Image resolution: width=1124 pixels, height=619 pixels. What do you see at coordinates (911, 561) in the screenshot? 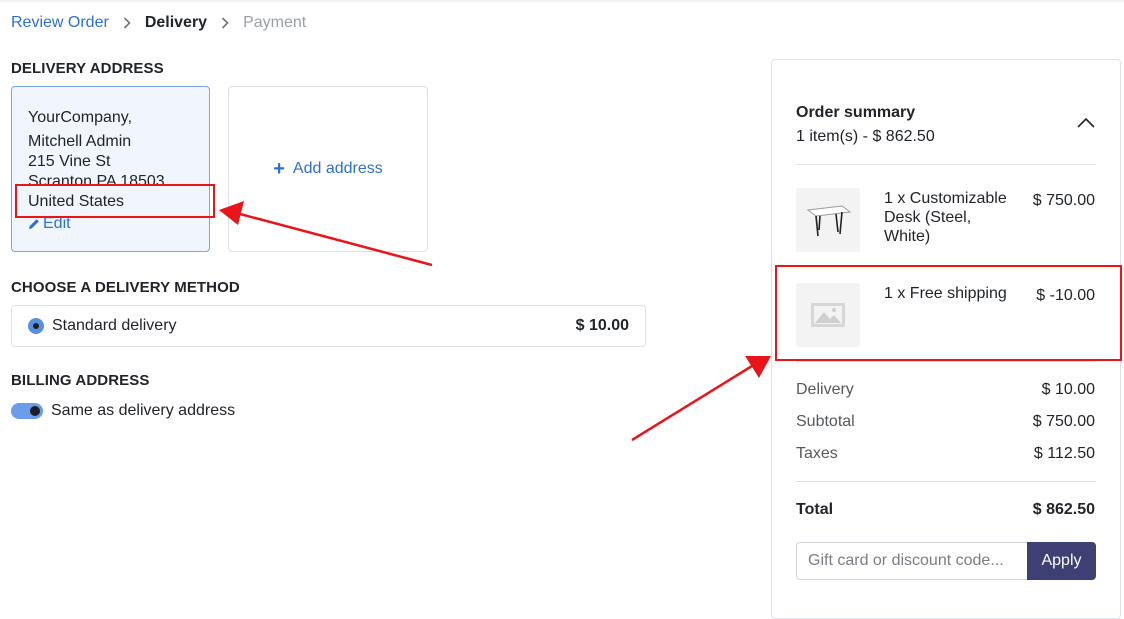
I see `discount-code-input` at bounding box center [911, 561].